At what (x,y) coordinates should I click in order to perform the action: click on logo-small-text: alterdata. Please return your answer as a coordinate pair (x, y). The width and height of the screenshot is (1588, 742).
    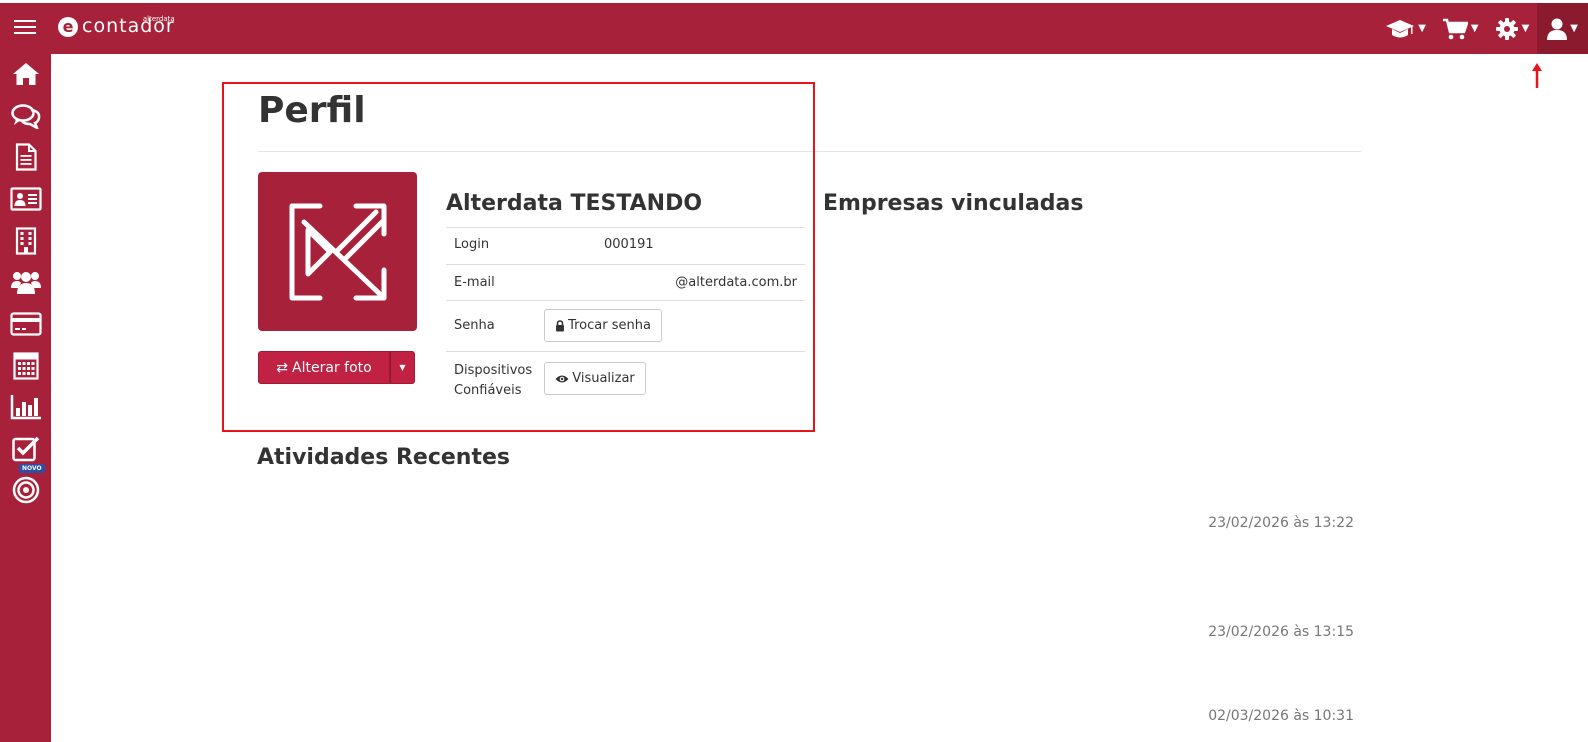
    Looking at the image, I should click on (158, 19).